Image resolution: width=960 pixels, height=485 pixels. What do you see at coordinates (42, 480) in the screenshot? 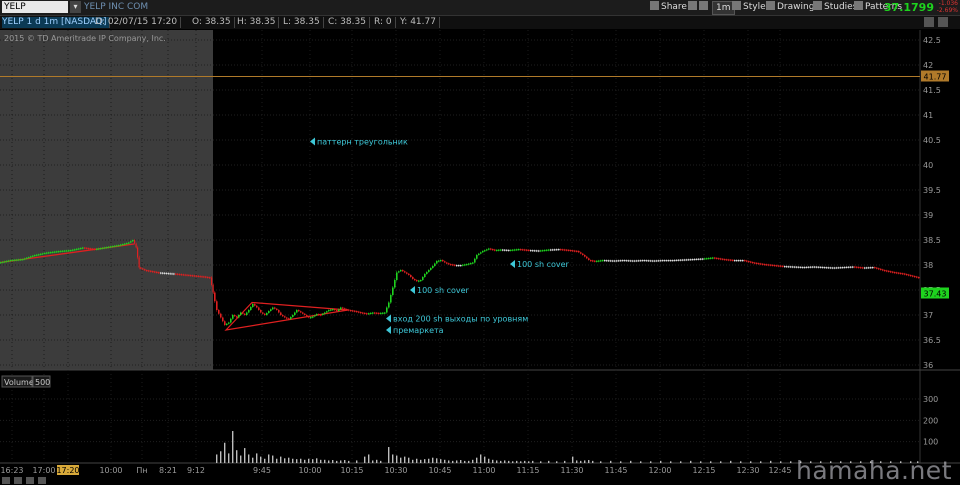
I see `reset-zoom-button` at bounding box center [42, 480].